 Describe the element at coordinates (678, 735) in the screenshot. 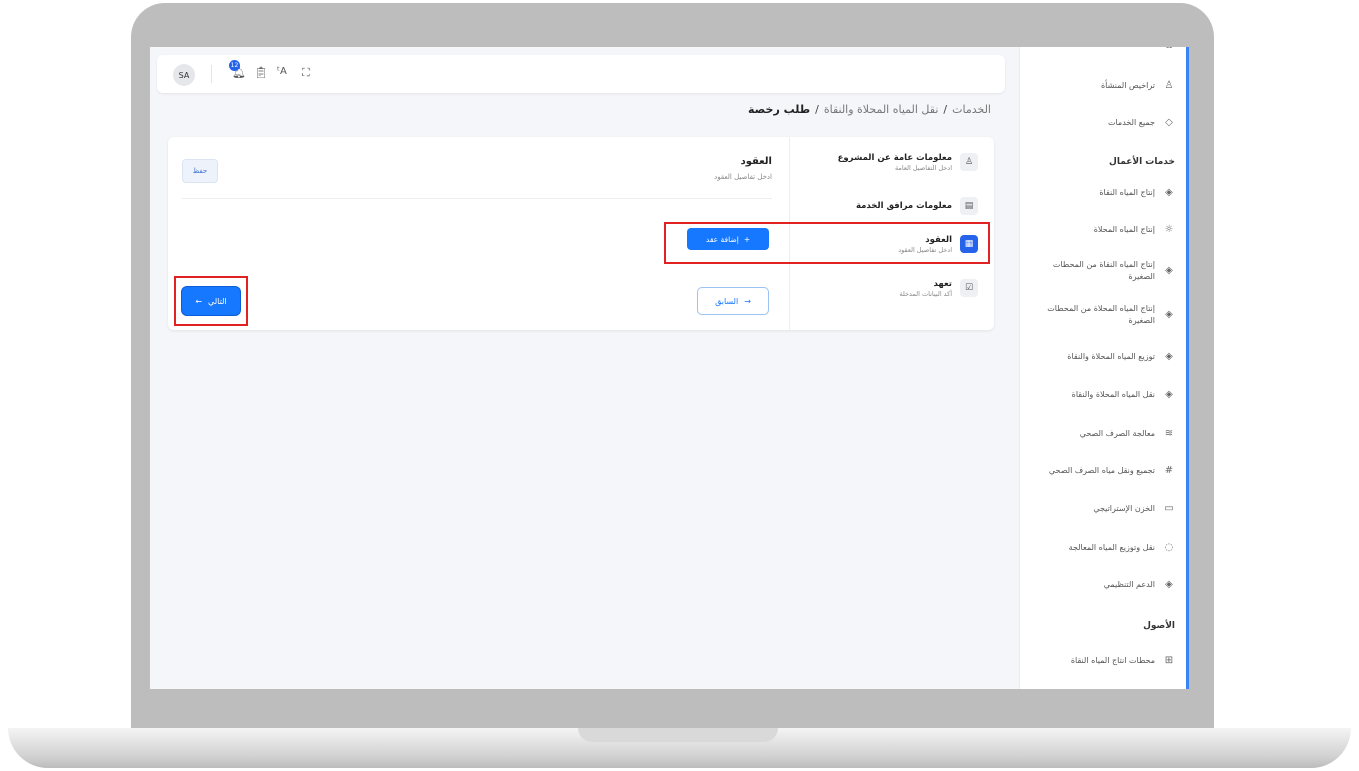

I see `laptop-notch` at that location.